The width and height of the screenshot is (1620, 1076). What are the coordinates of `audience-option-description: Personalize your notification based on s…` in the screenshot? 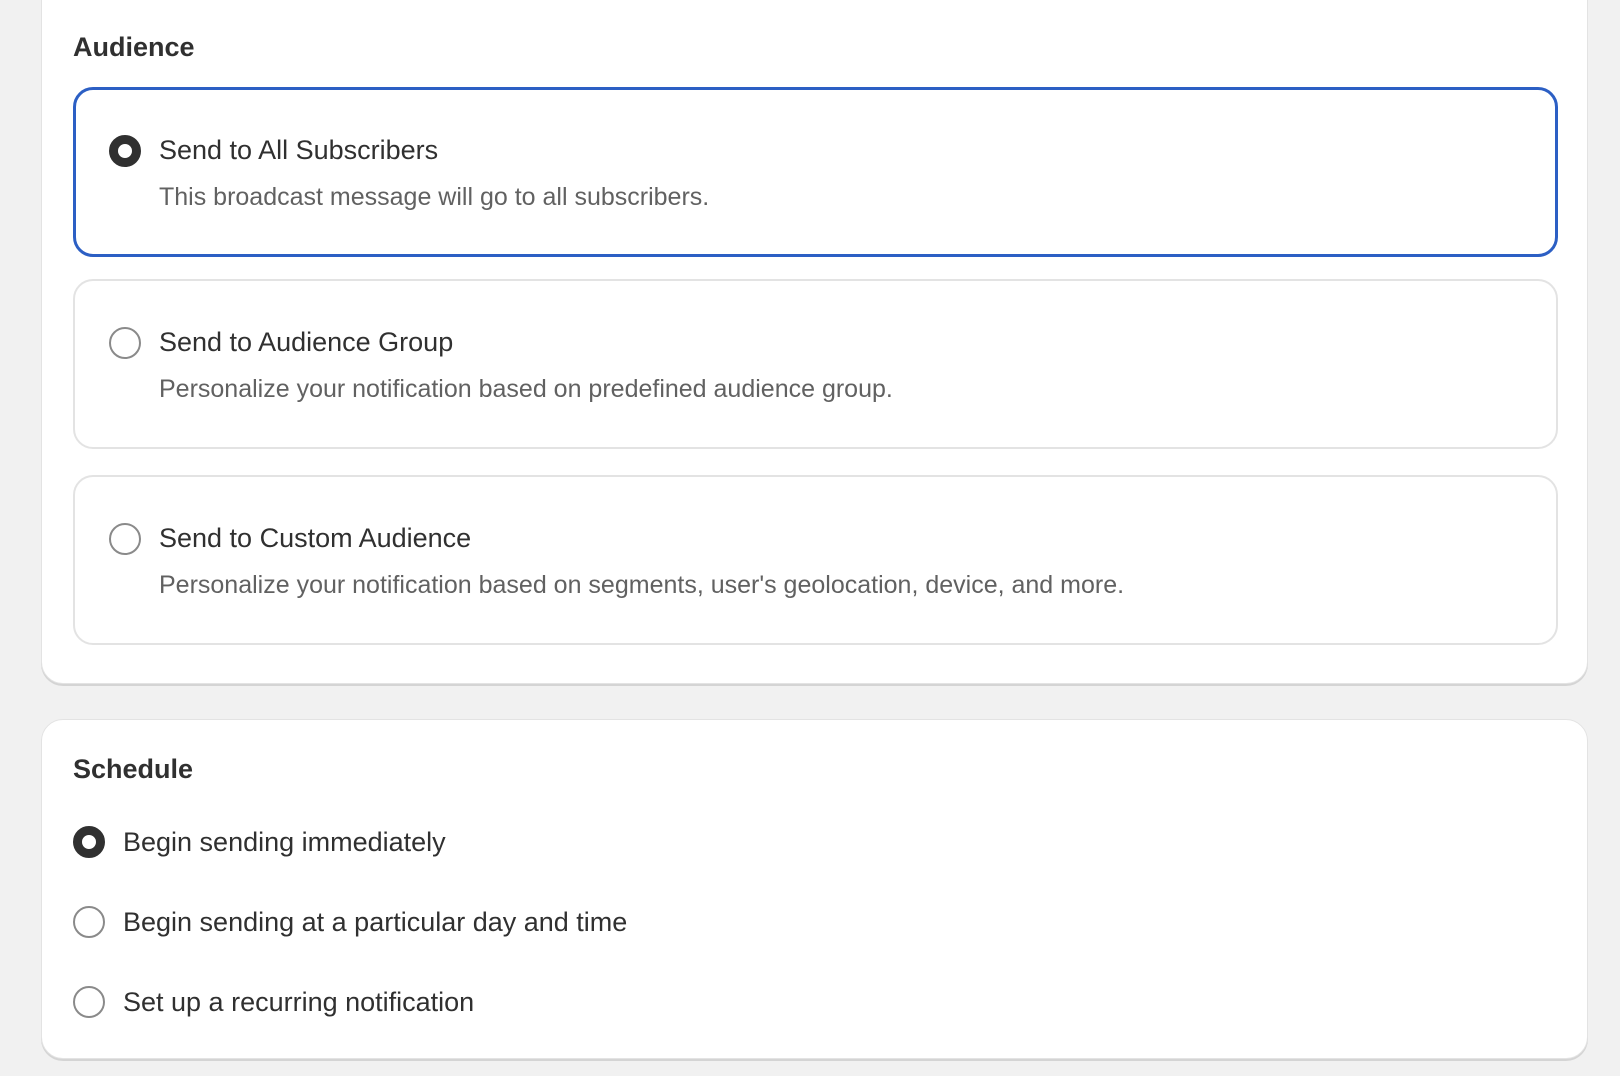 It's located at (642, 585).